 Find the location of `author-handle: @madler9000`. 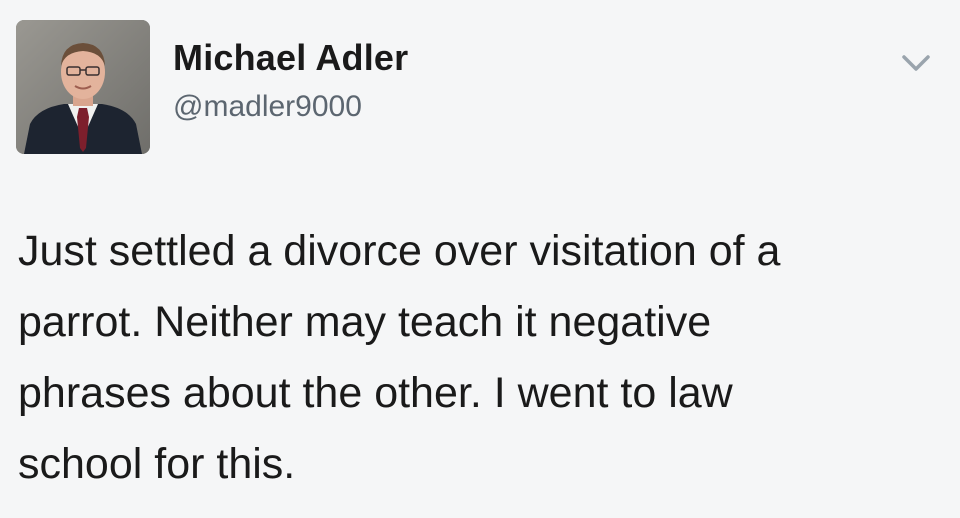

author-handle: @madler9000 is located at coordinates (267, 107).